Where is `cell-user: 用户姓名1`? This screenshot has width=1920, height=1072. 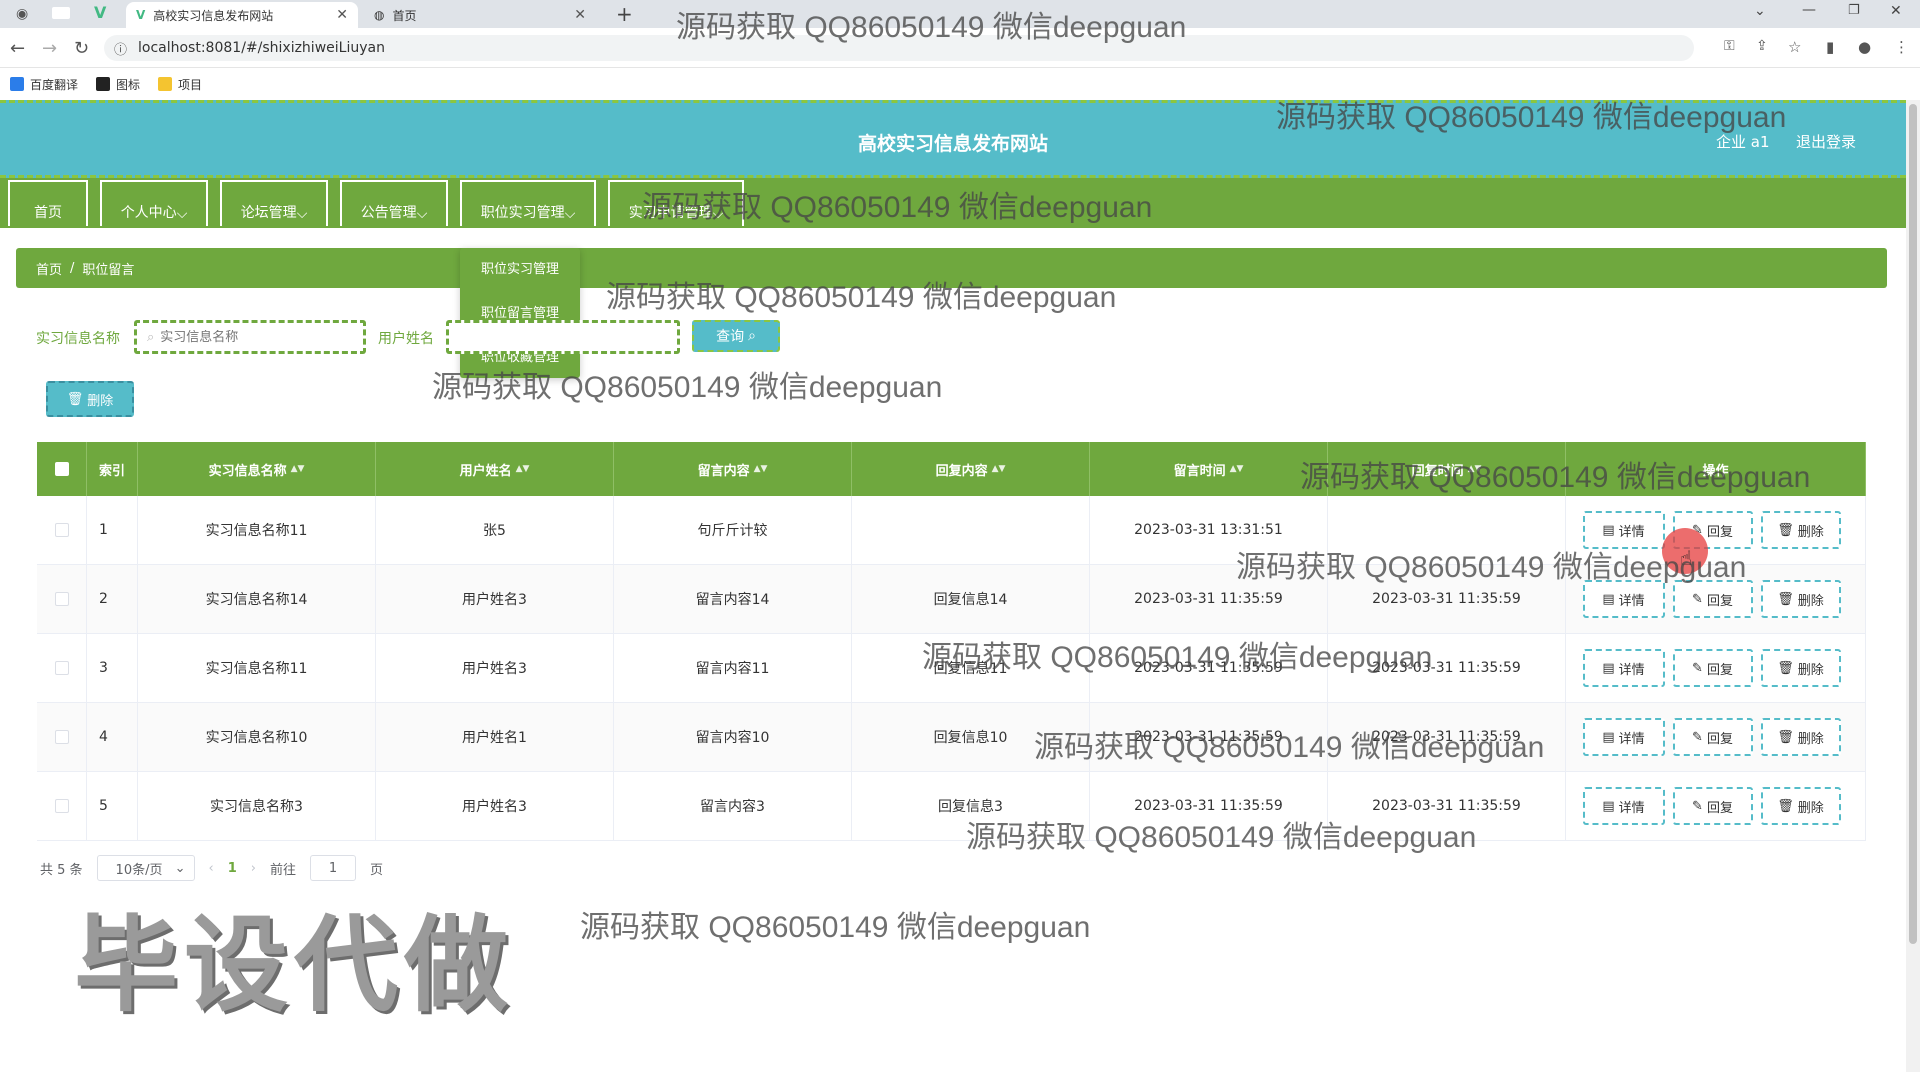
cell-user: 用户姓名1 is located at coordinates (495, 737).